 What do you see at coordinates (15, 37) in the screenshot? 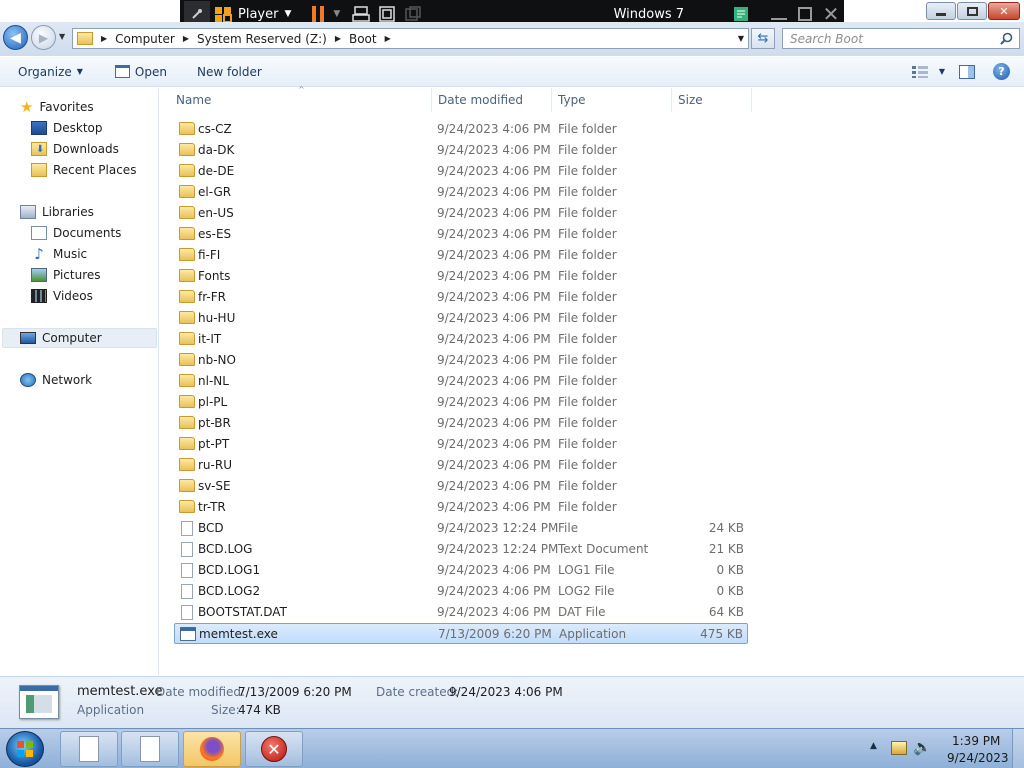
I see `back-button: ◀` at bounding box center [15, 37].